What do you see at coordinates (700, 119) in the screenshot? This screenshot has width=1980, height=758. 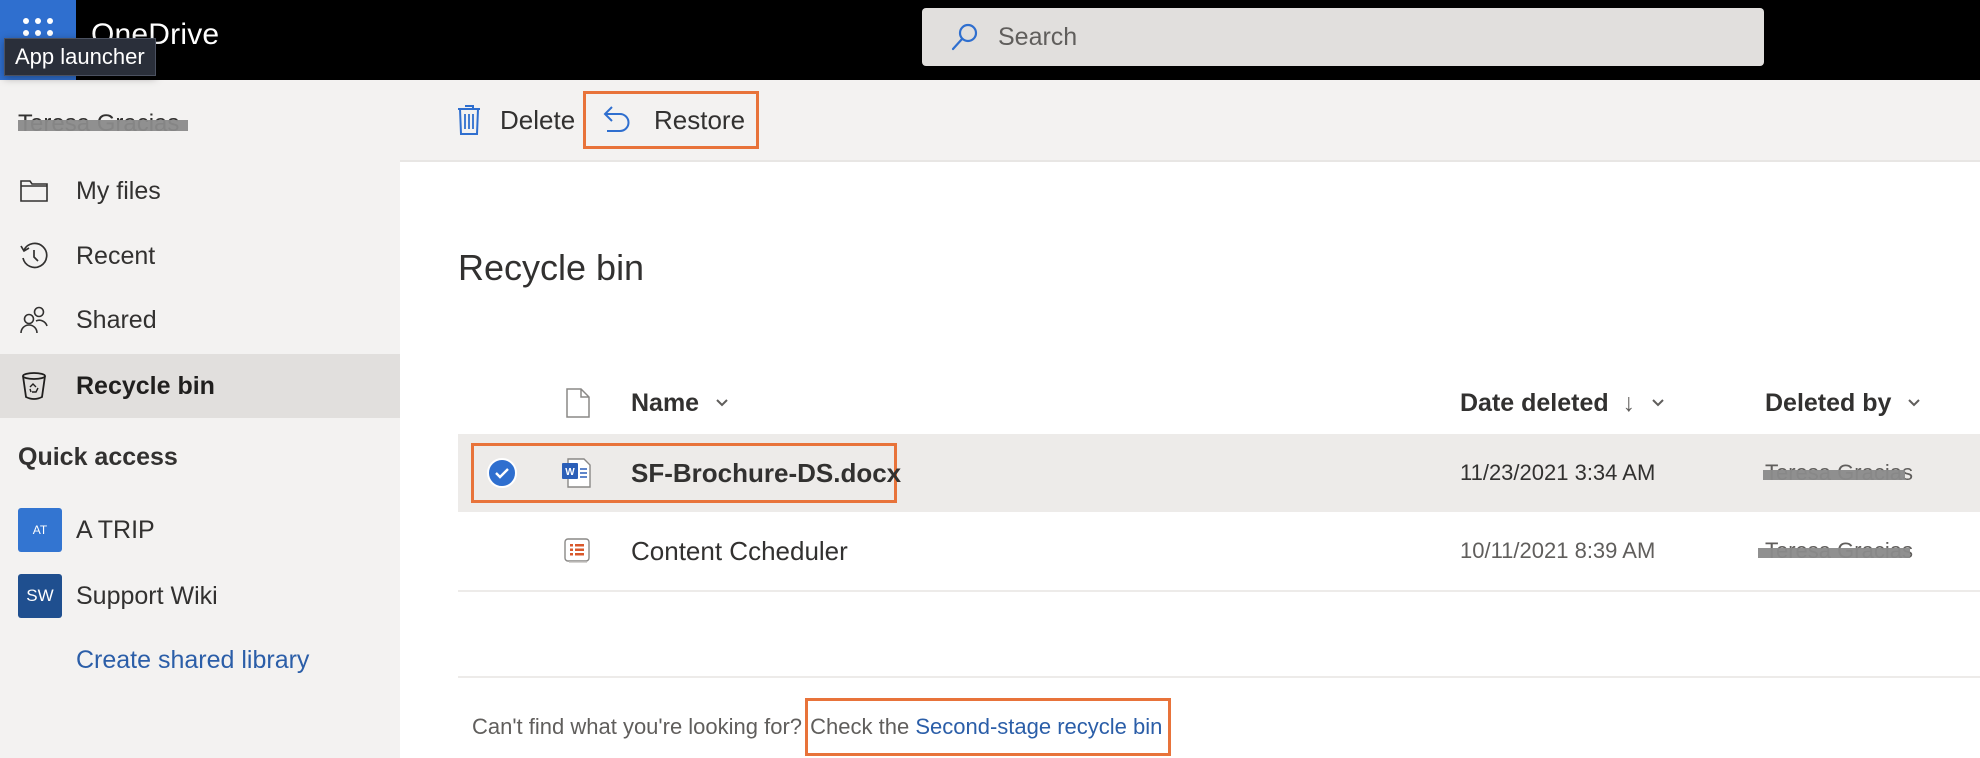 I see `restore-label: Restore` at bounding box center [700, 119].